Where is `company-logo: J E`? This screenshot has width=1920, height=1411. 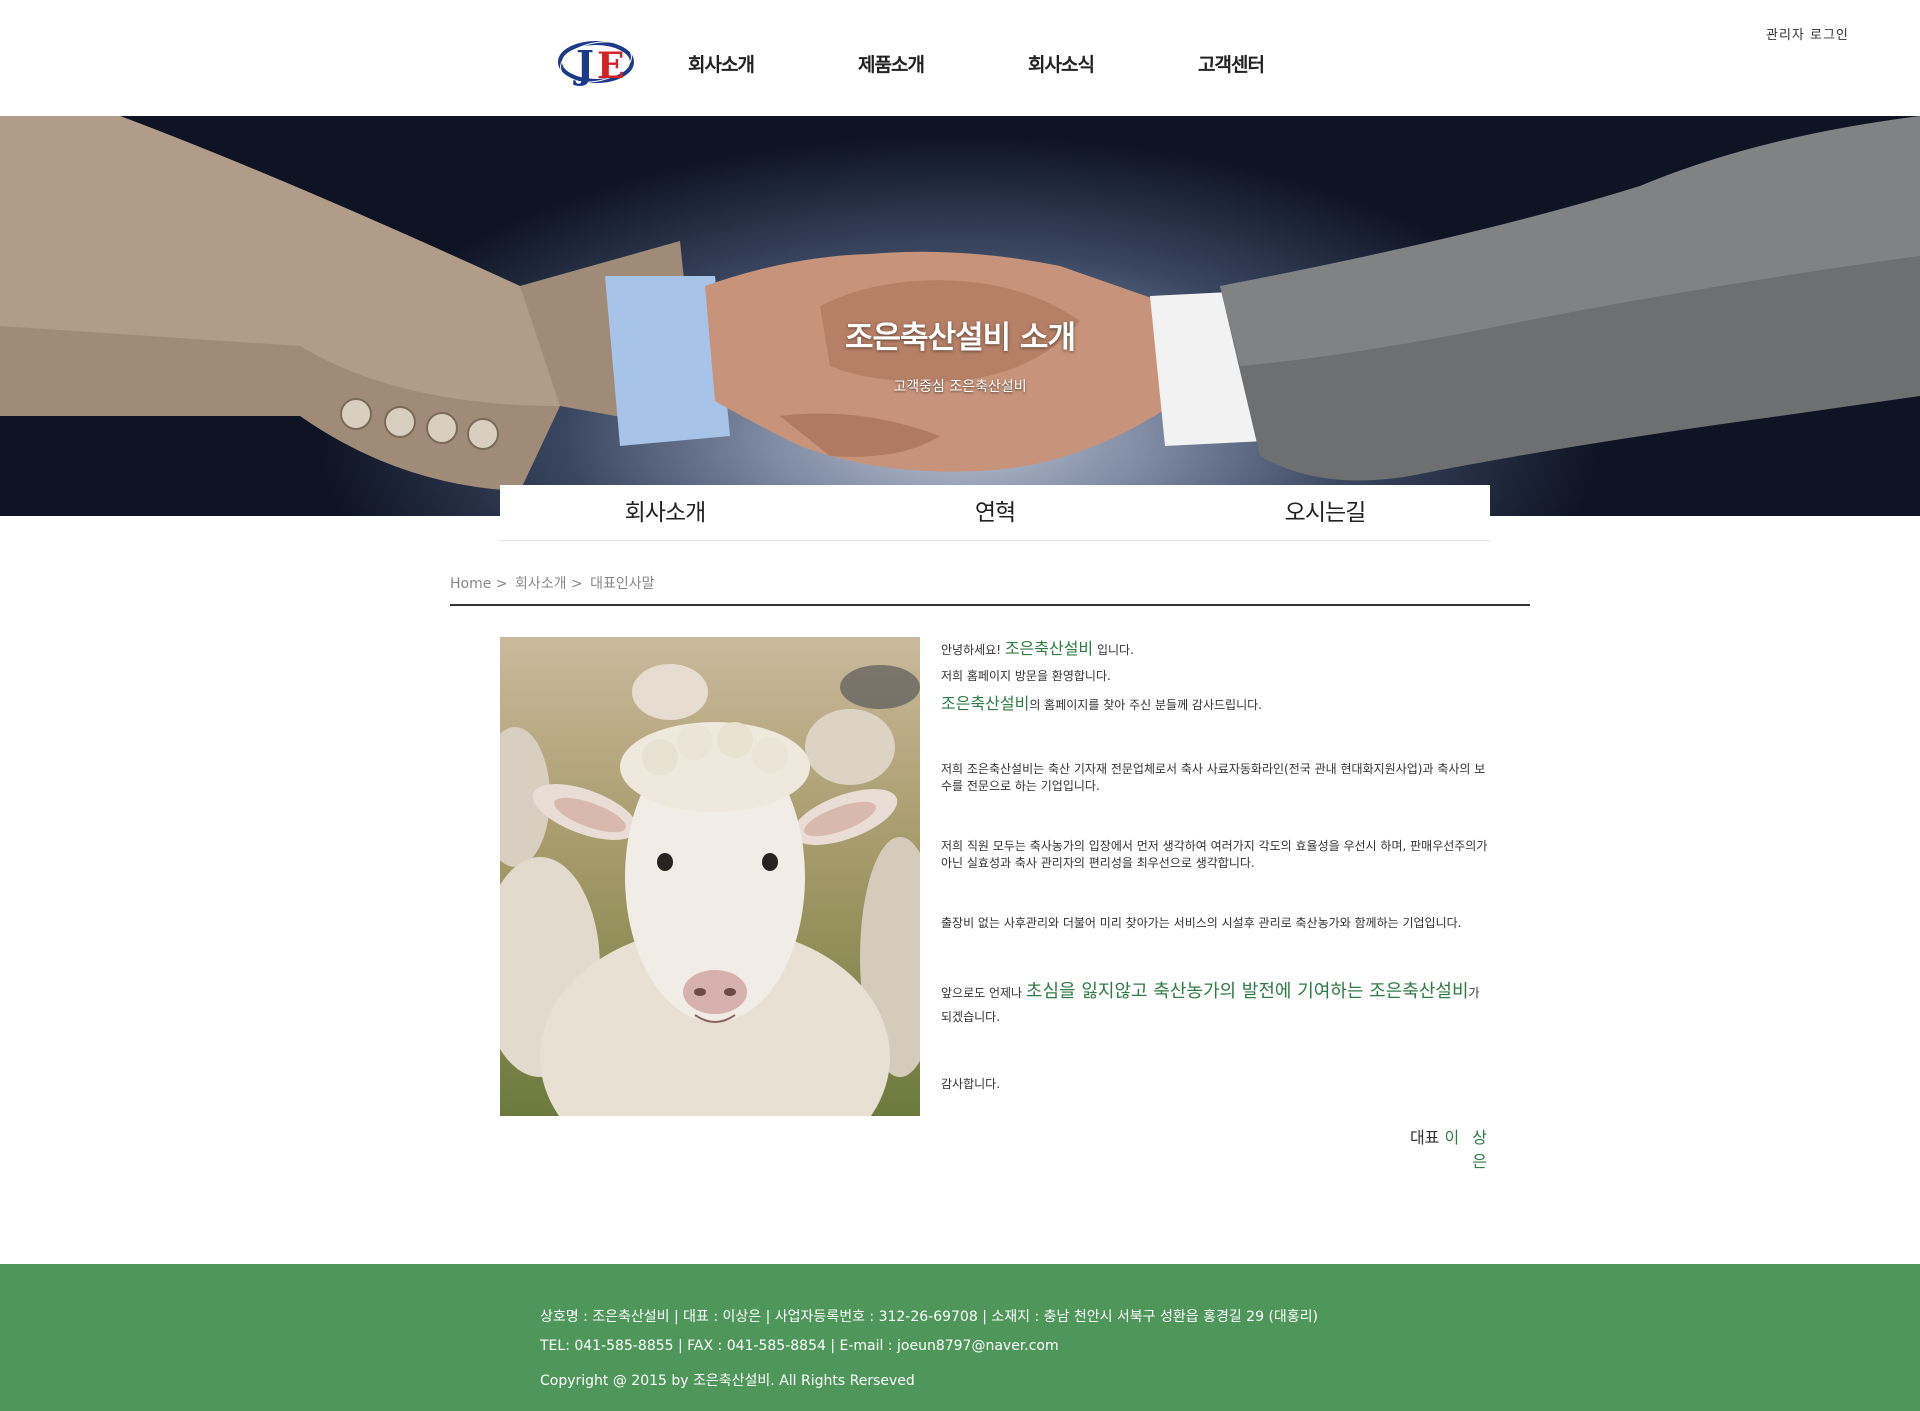
company-logo: J E is located at coordinates (596, 61).